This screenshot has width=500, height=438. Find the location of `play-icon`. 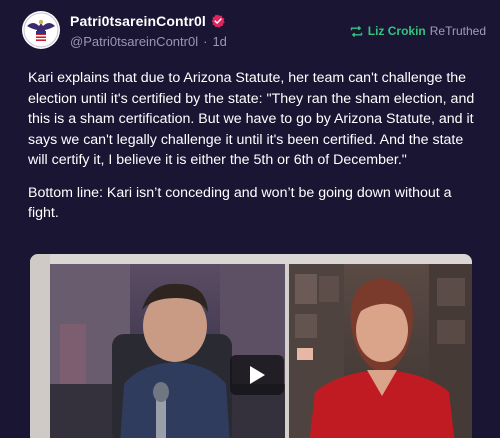

play-icon is located at coordinates (257, 375).